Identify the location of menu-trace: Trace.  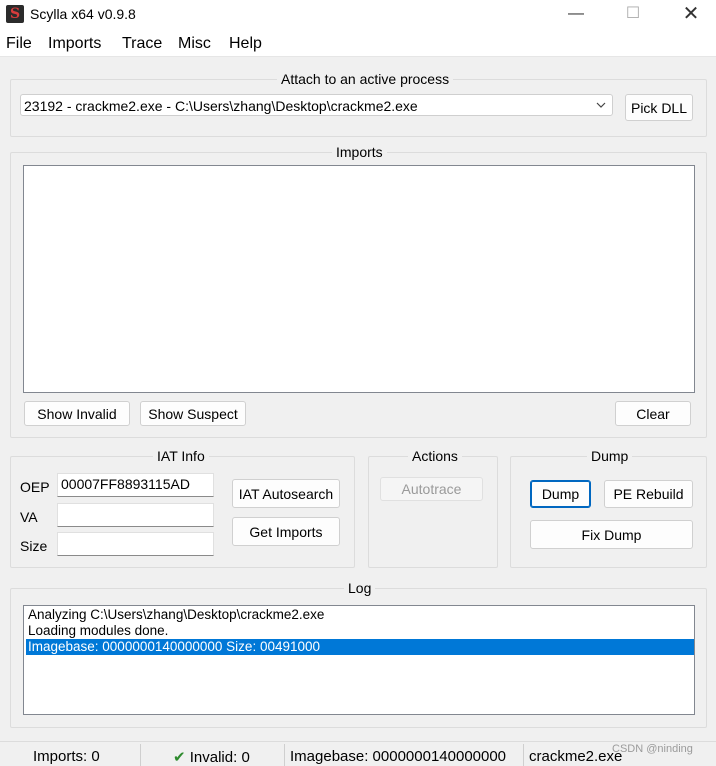
(142, 44).